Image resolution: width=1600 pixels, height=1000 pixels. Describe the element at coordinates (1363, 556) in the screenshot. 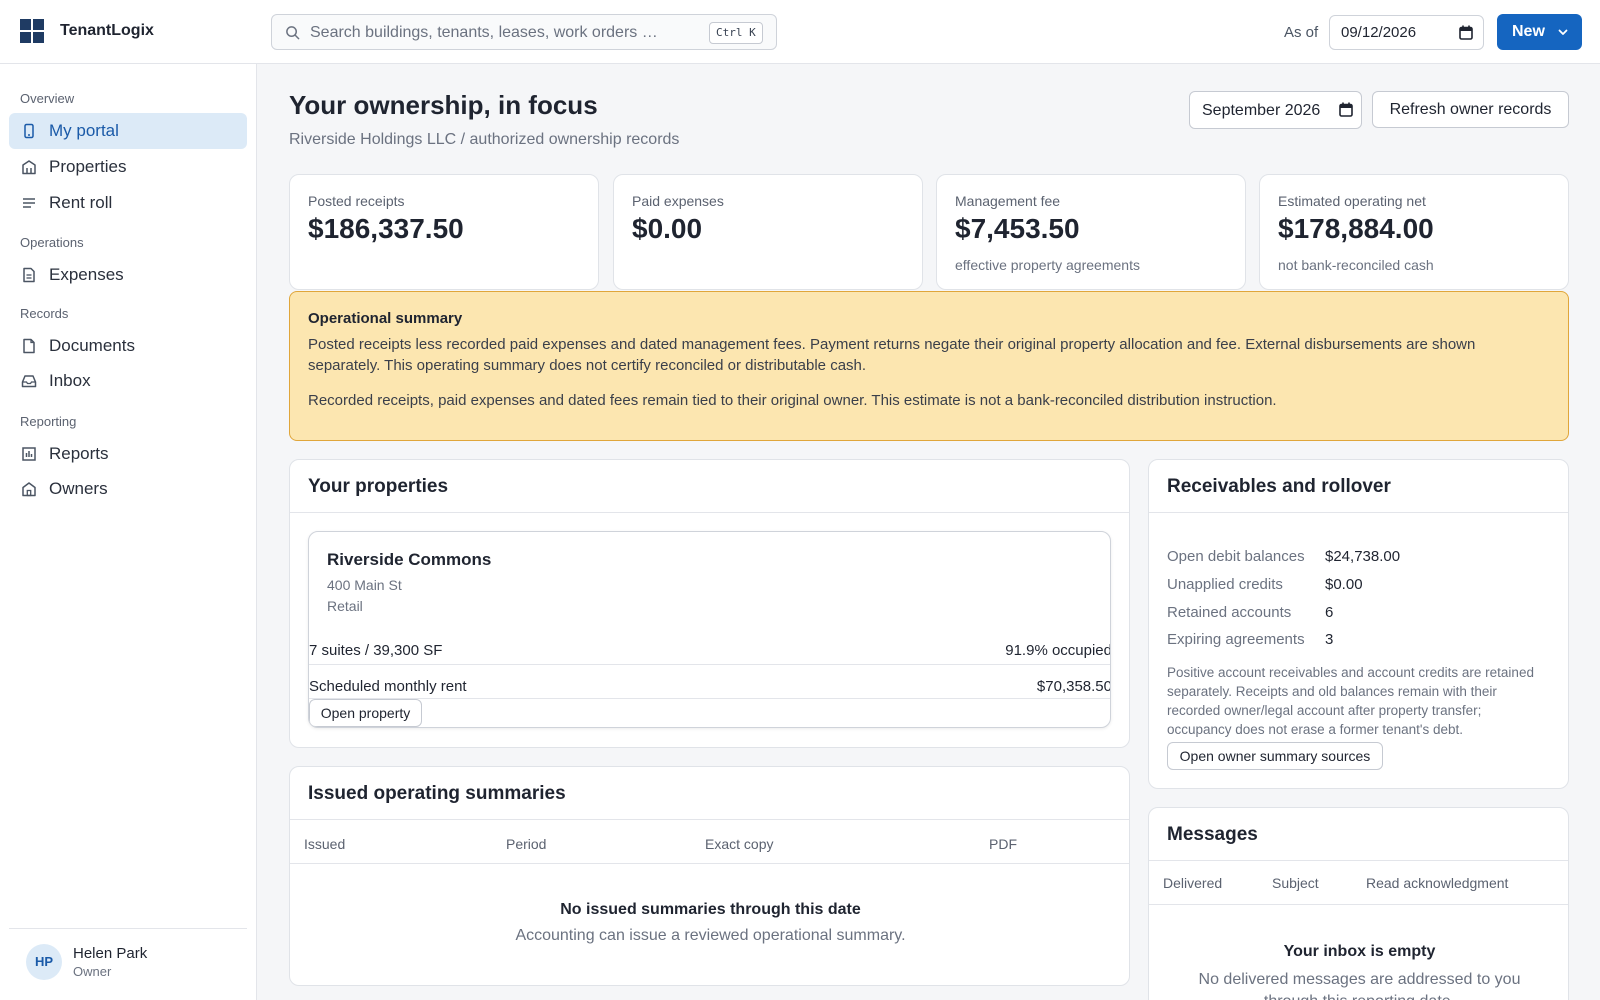

I see `receivable-value: $24,738.00` at that location.